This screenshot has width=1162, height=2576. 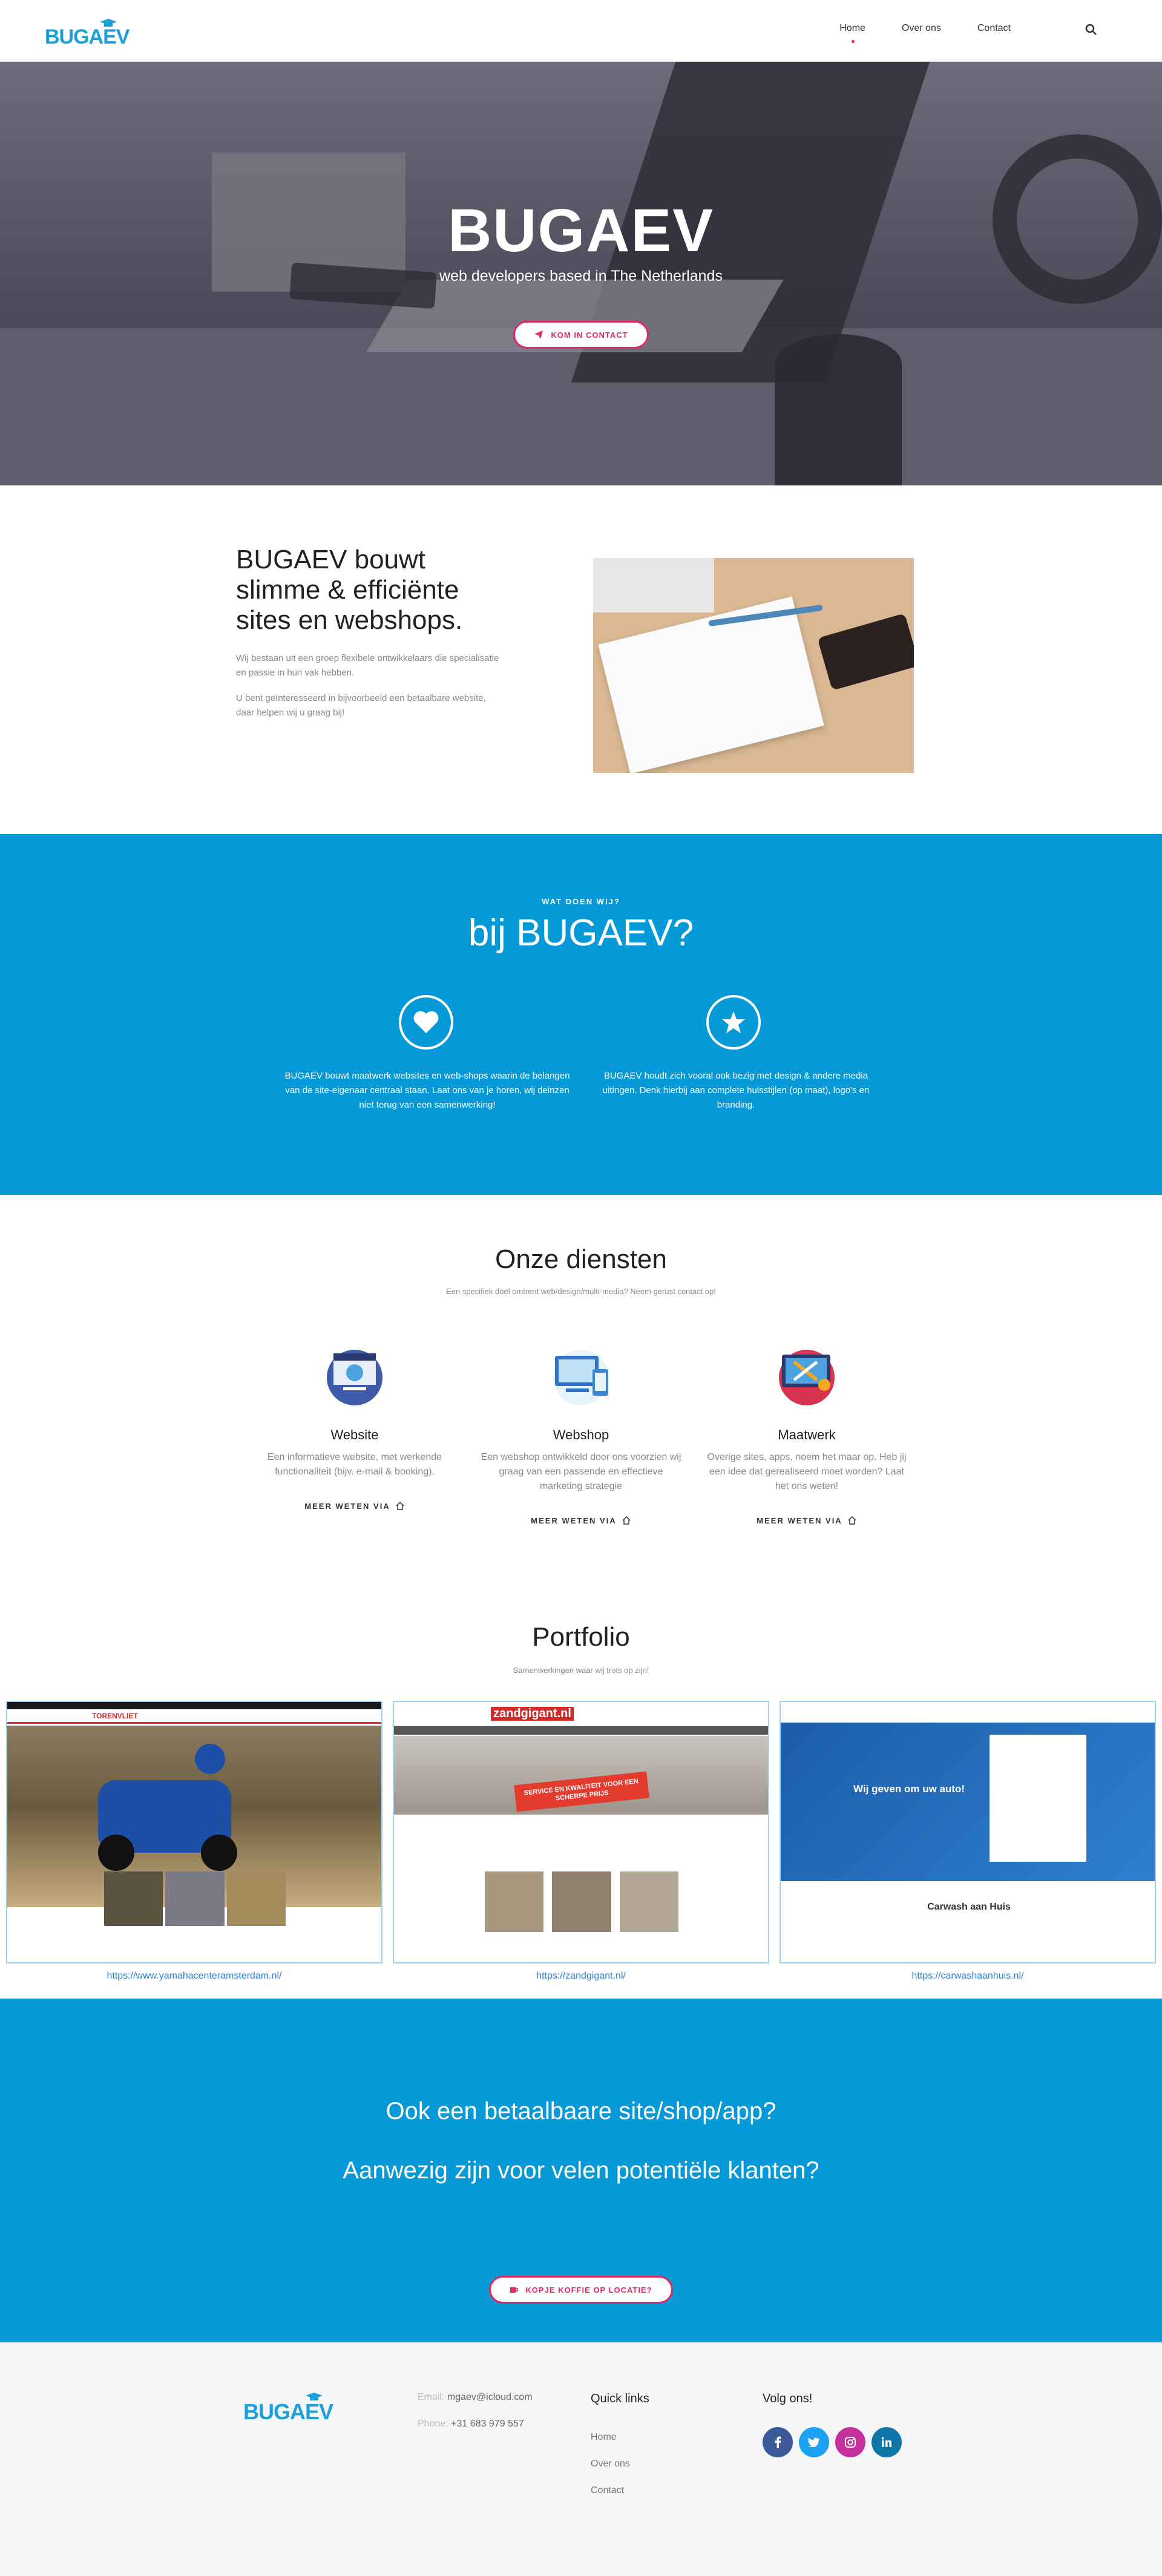 I want to click on hero-subtitle: web developers based in The Netherlands, so click(x=581, y=276).